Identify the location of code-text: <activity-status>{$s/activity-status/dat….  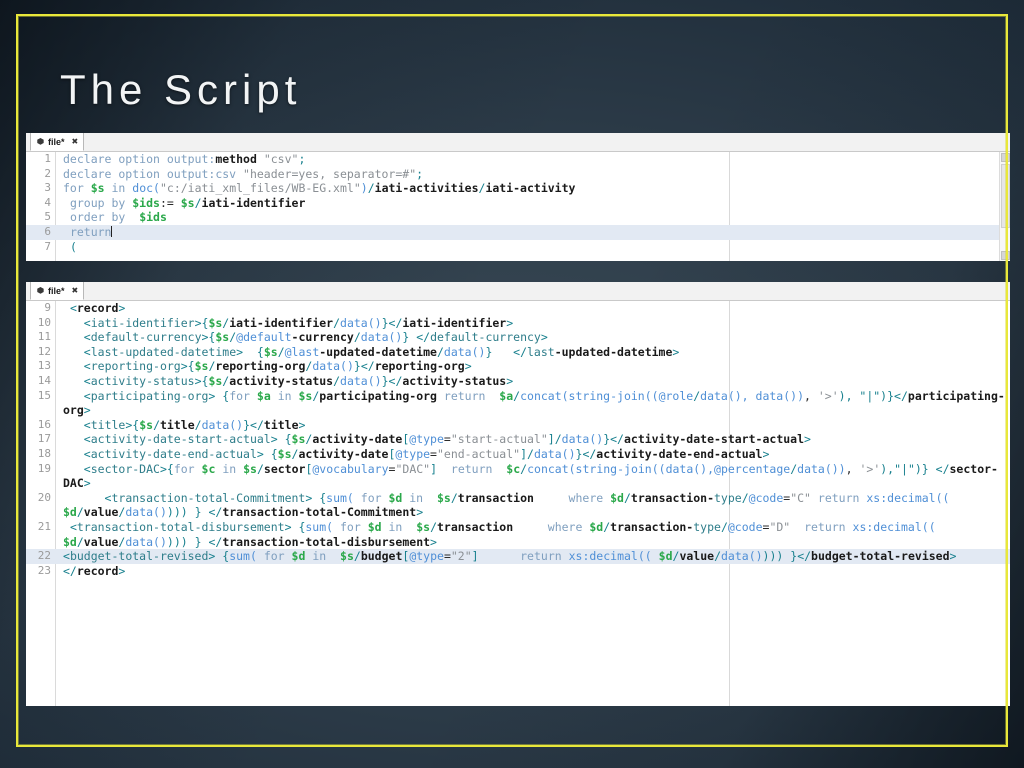
(533, 381).